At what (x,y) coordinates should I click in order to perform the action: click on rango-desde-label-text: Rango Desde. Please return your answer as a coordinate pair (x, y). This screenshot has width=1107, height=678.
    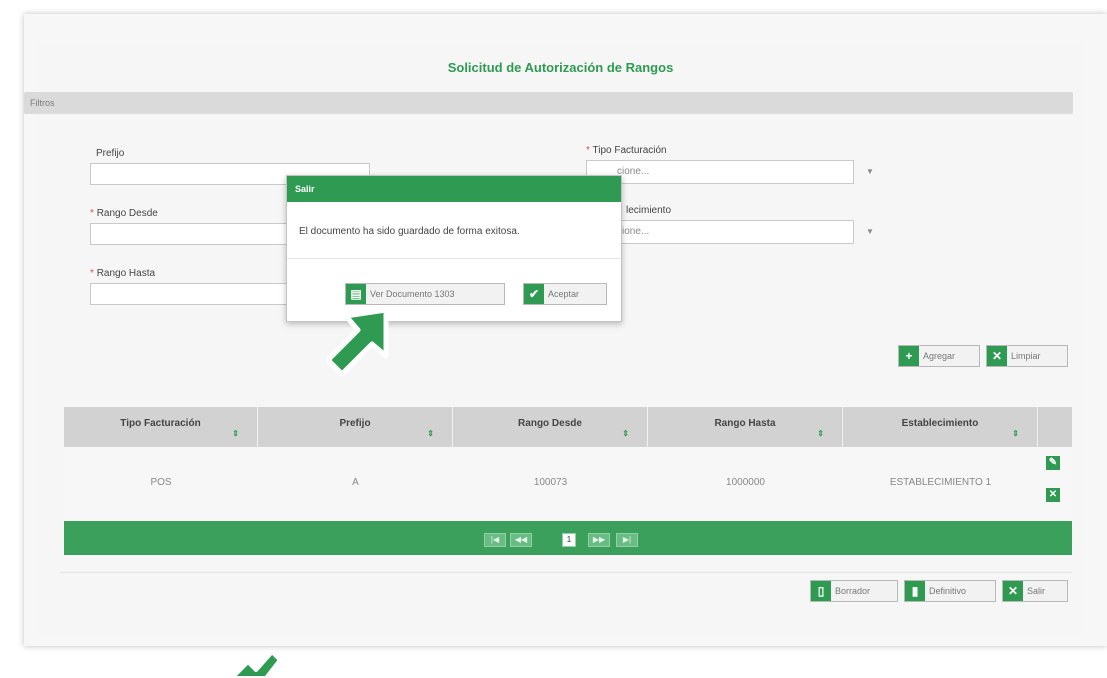
    Looking at the image, I should click on (127, 213).